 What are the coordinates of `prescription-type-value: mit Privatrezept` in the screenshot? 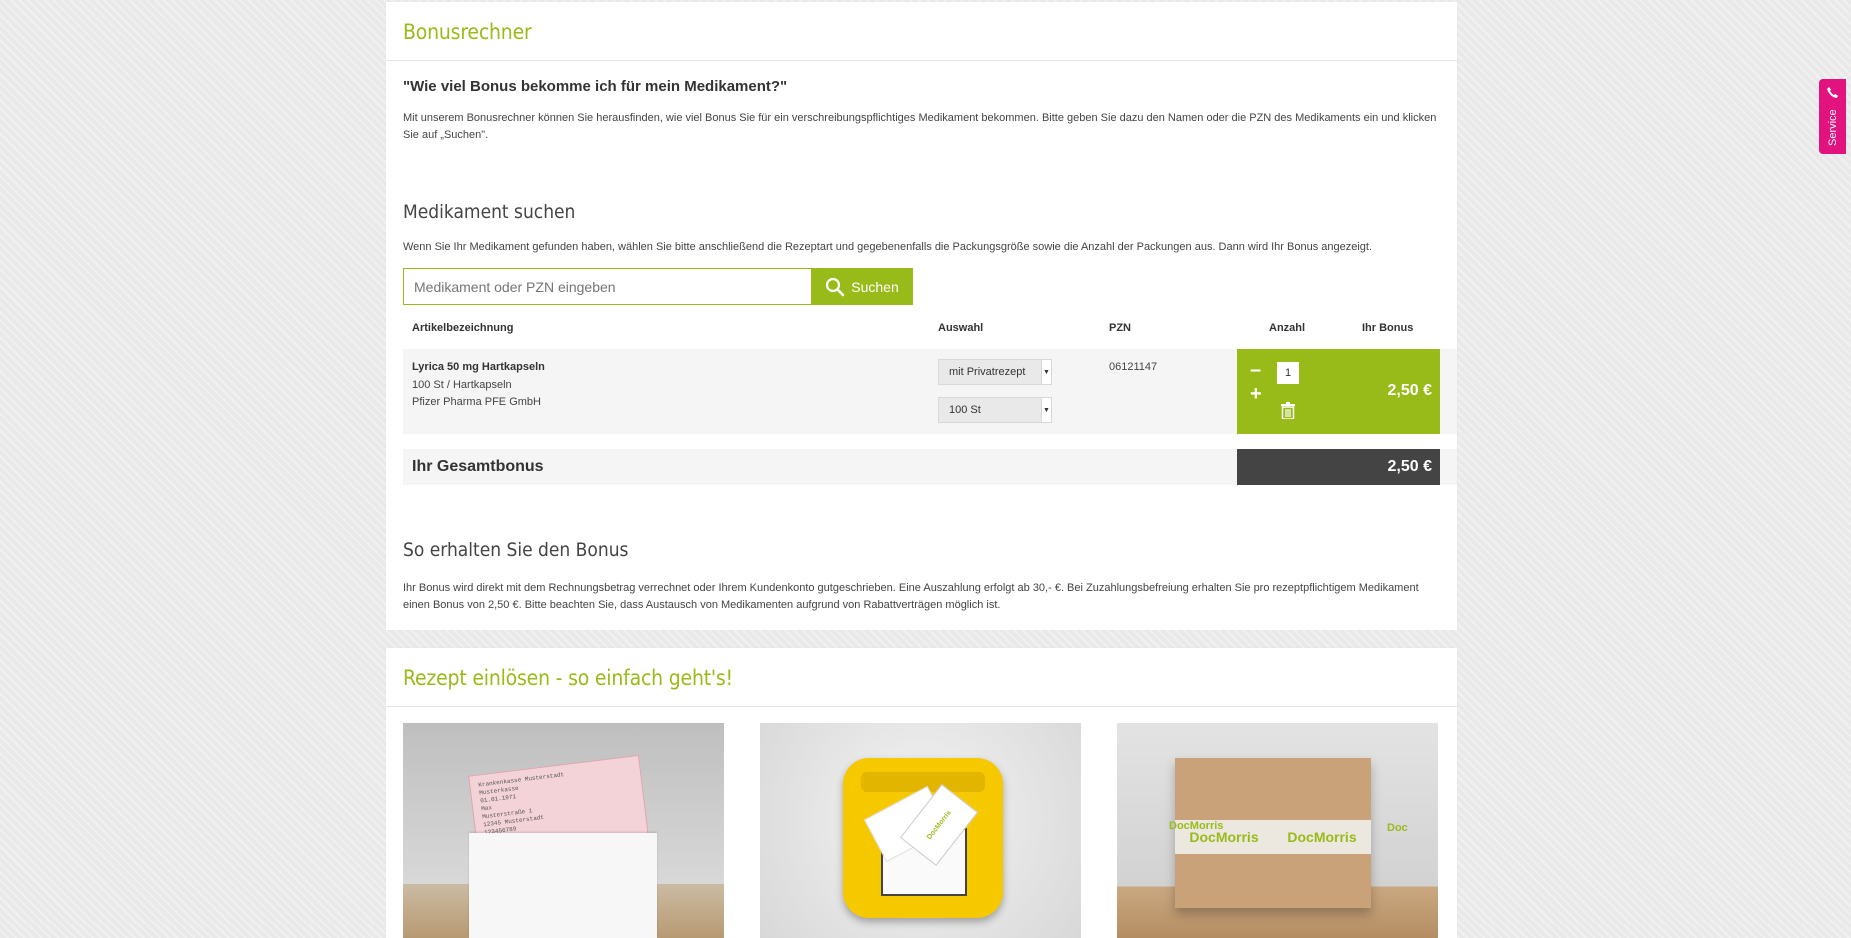 It's located at (987, 372).